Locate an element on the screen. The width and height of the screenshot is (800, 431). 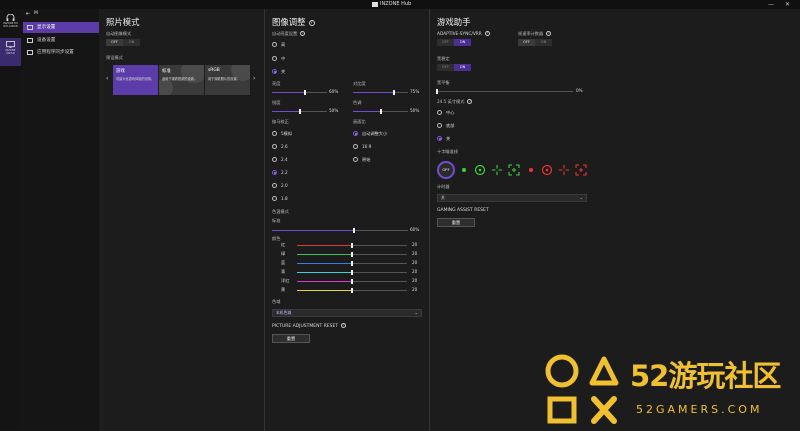
color-temp-slider is located at coordinates (340, 230).